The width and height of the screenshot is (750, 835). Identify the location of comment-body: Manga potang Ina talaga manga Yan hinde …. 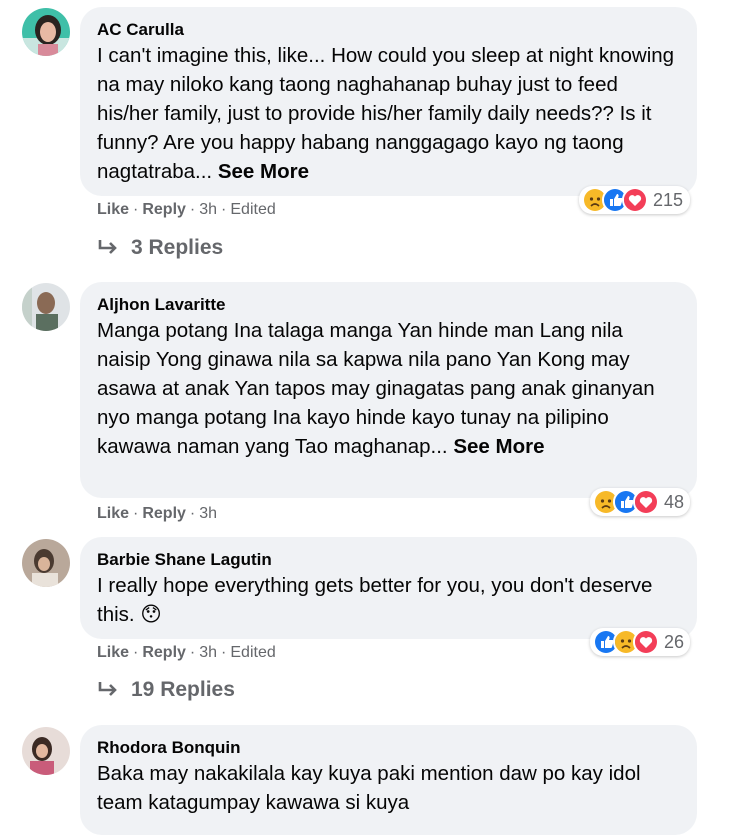
(376, 388).